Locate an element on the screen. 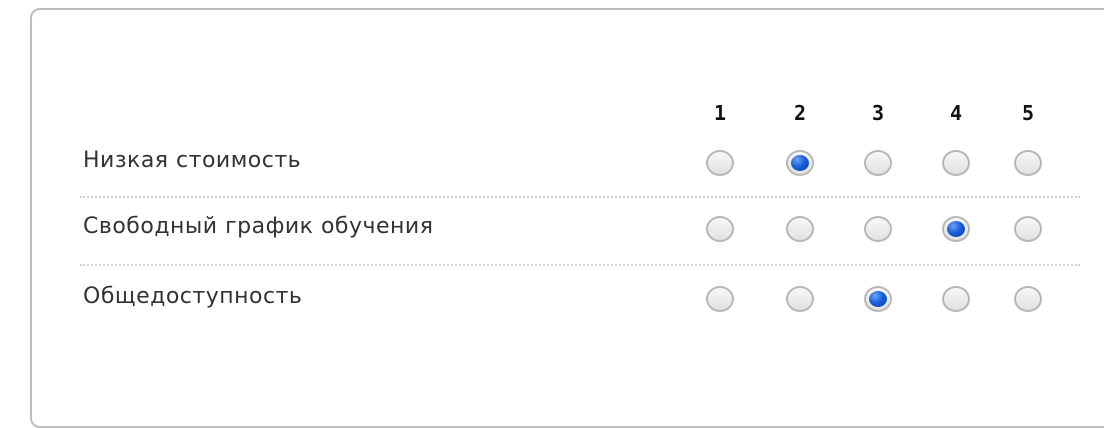  scale-label-2: 2 is located at coordinates (800, 113).